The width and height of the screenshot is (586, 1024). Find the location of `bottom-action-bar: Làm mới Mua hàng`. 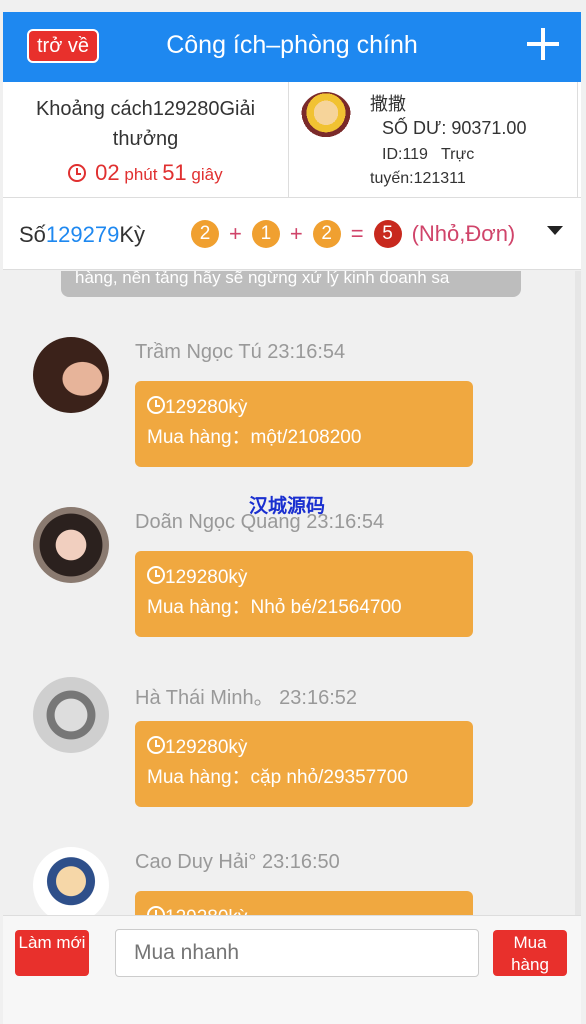

bottom-action-bar: Làm mới Mua hàng is located at coordinates (292, 969).